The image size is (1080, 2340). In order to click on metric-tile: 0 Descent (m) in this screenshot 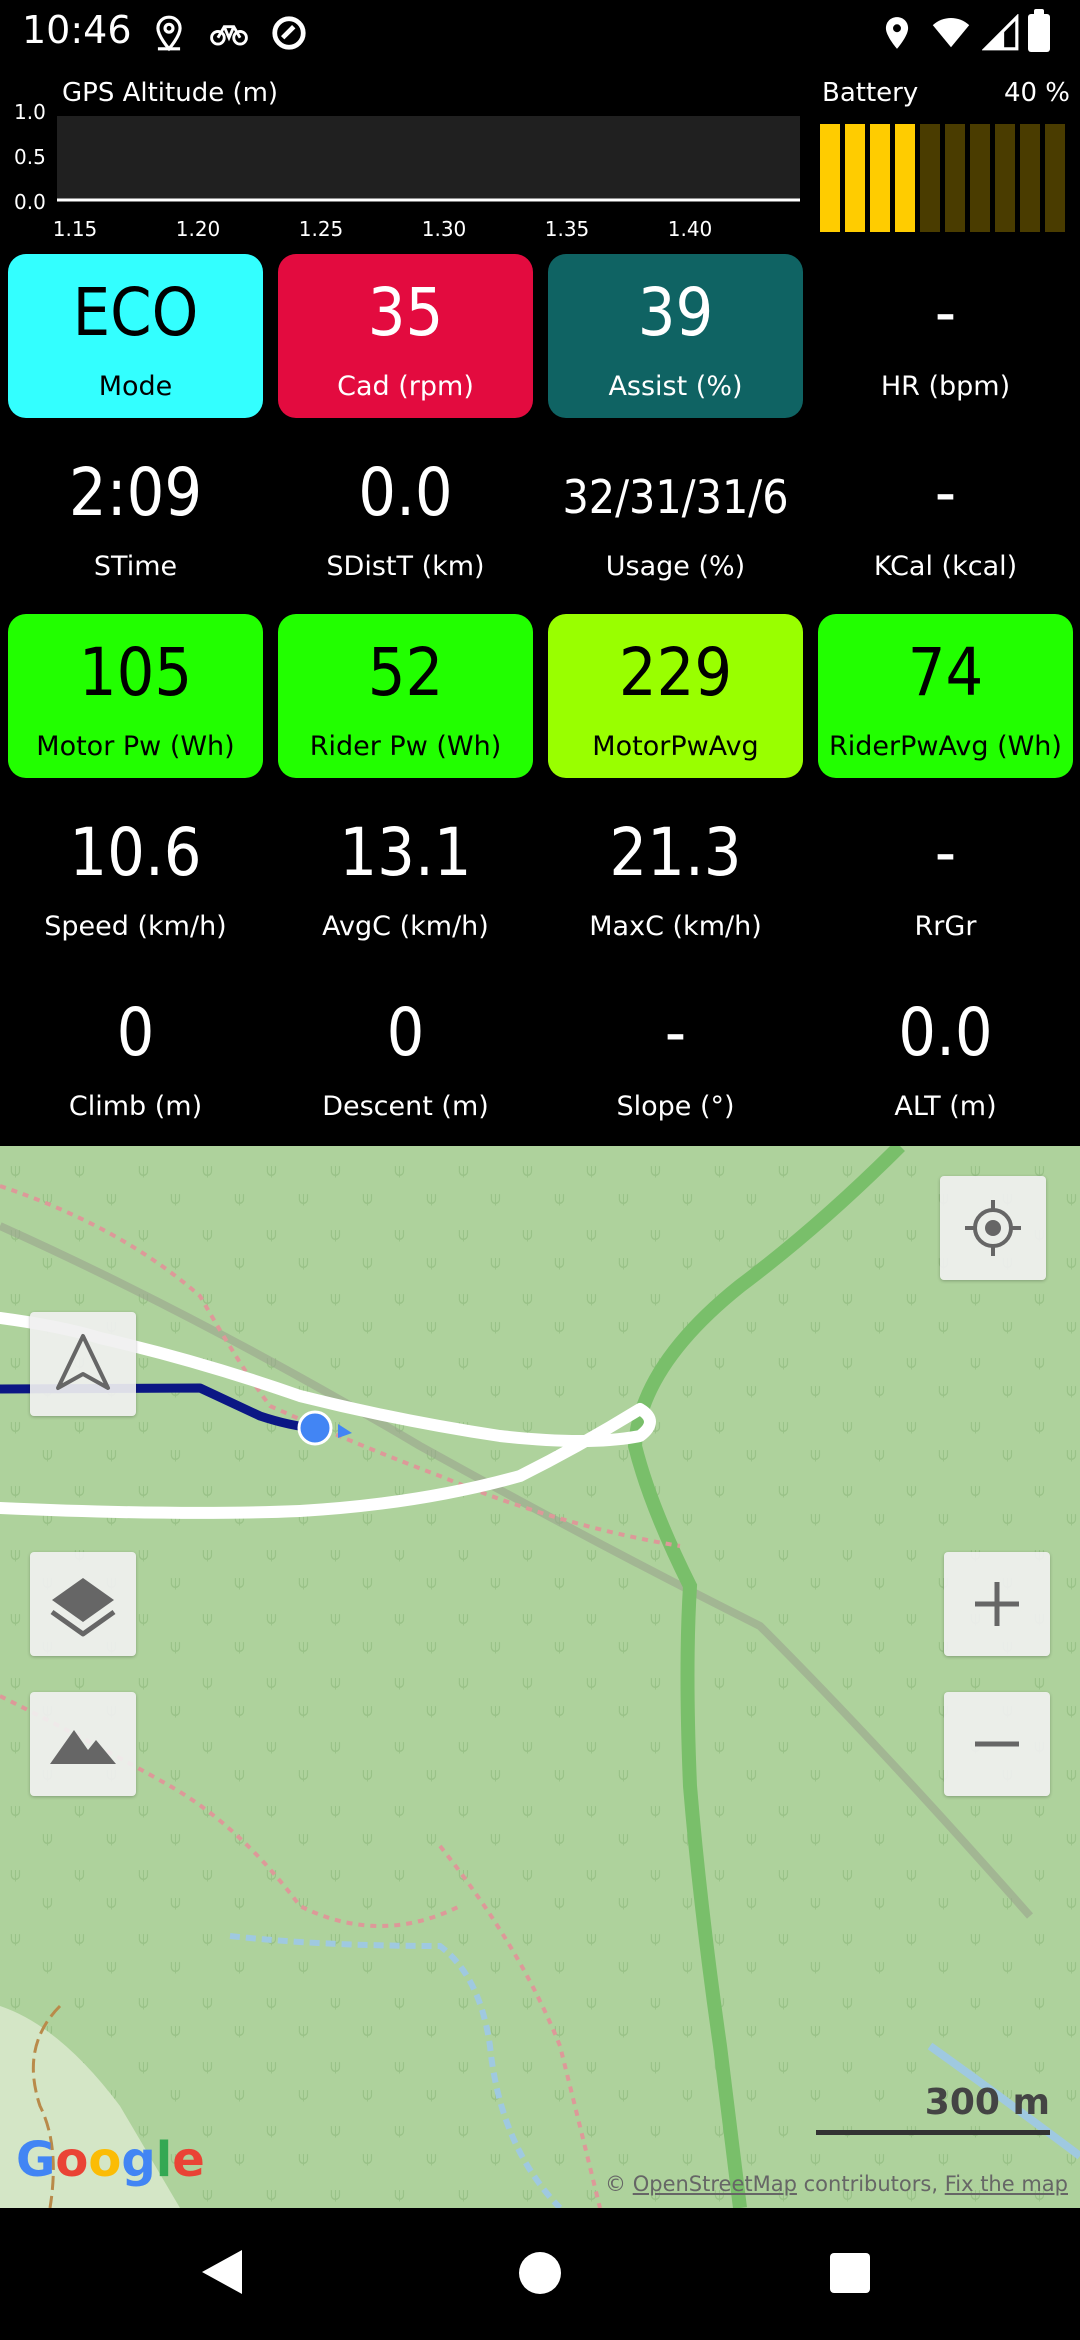, I will do `click(405, 1056)`.